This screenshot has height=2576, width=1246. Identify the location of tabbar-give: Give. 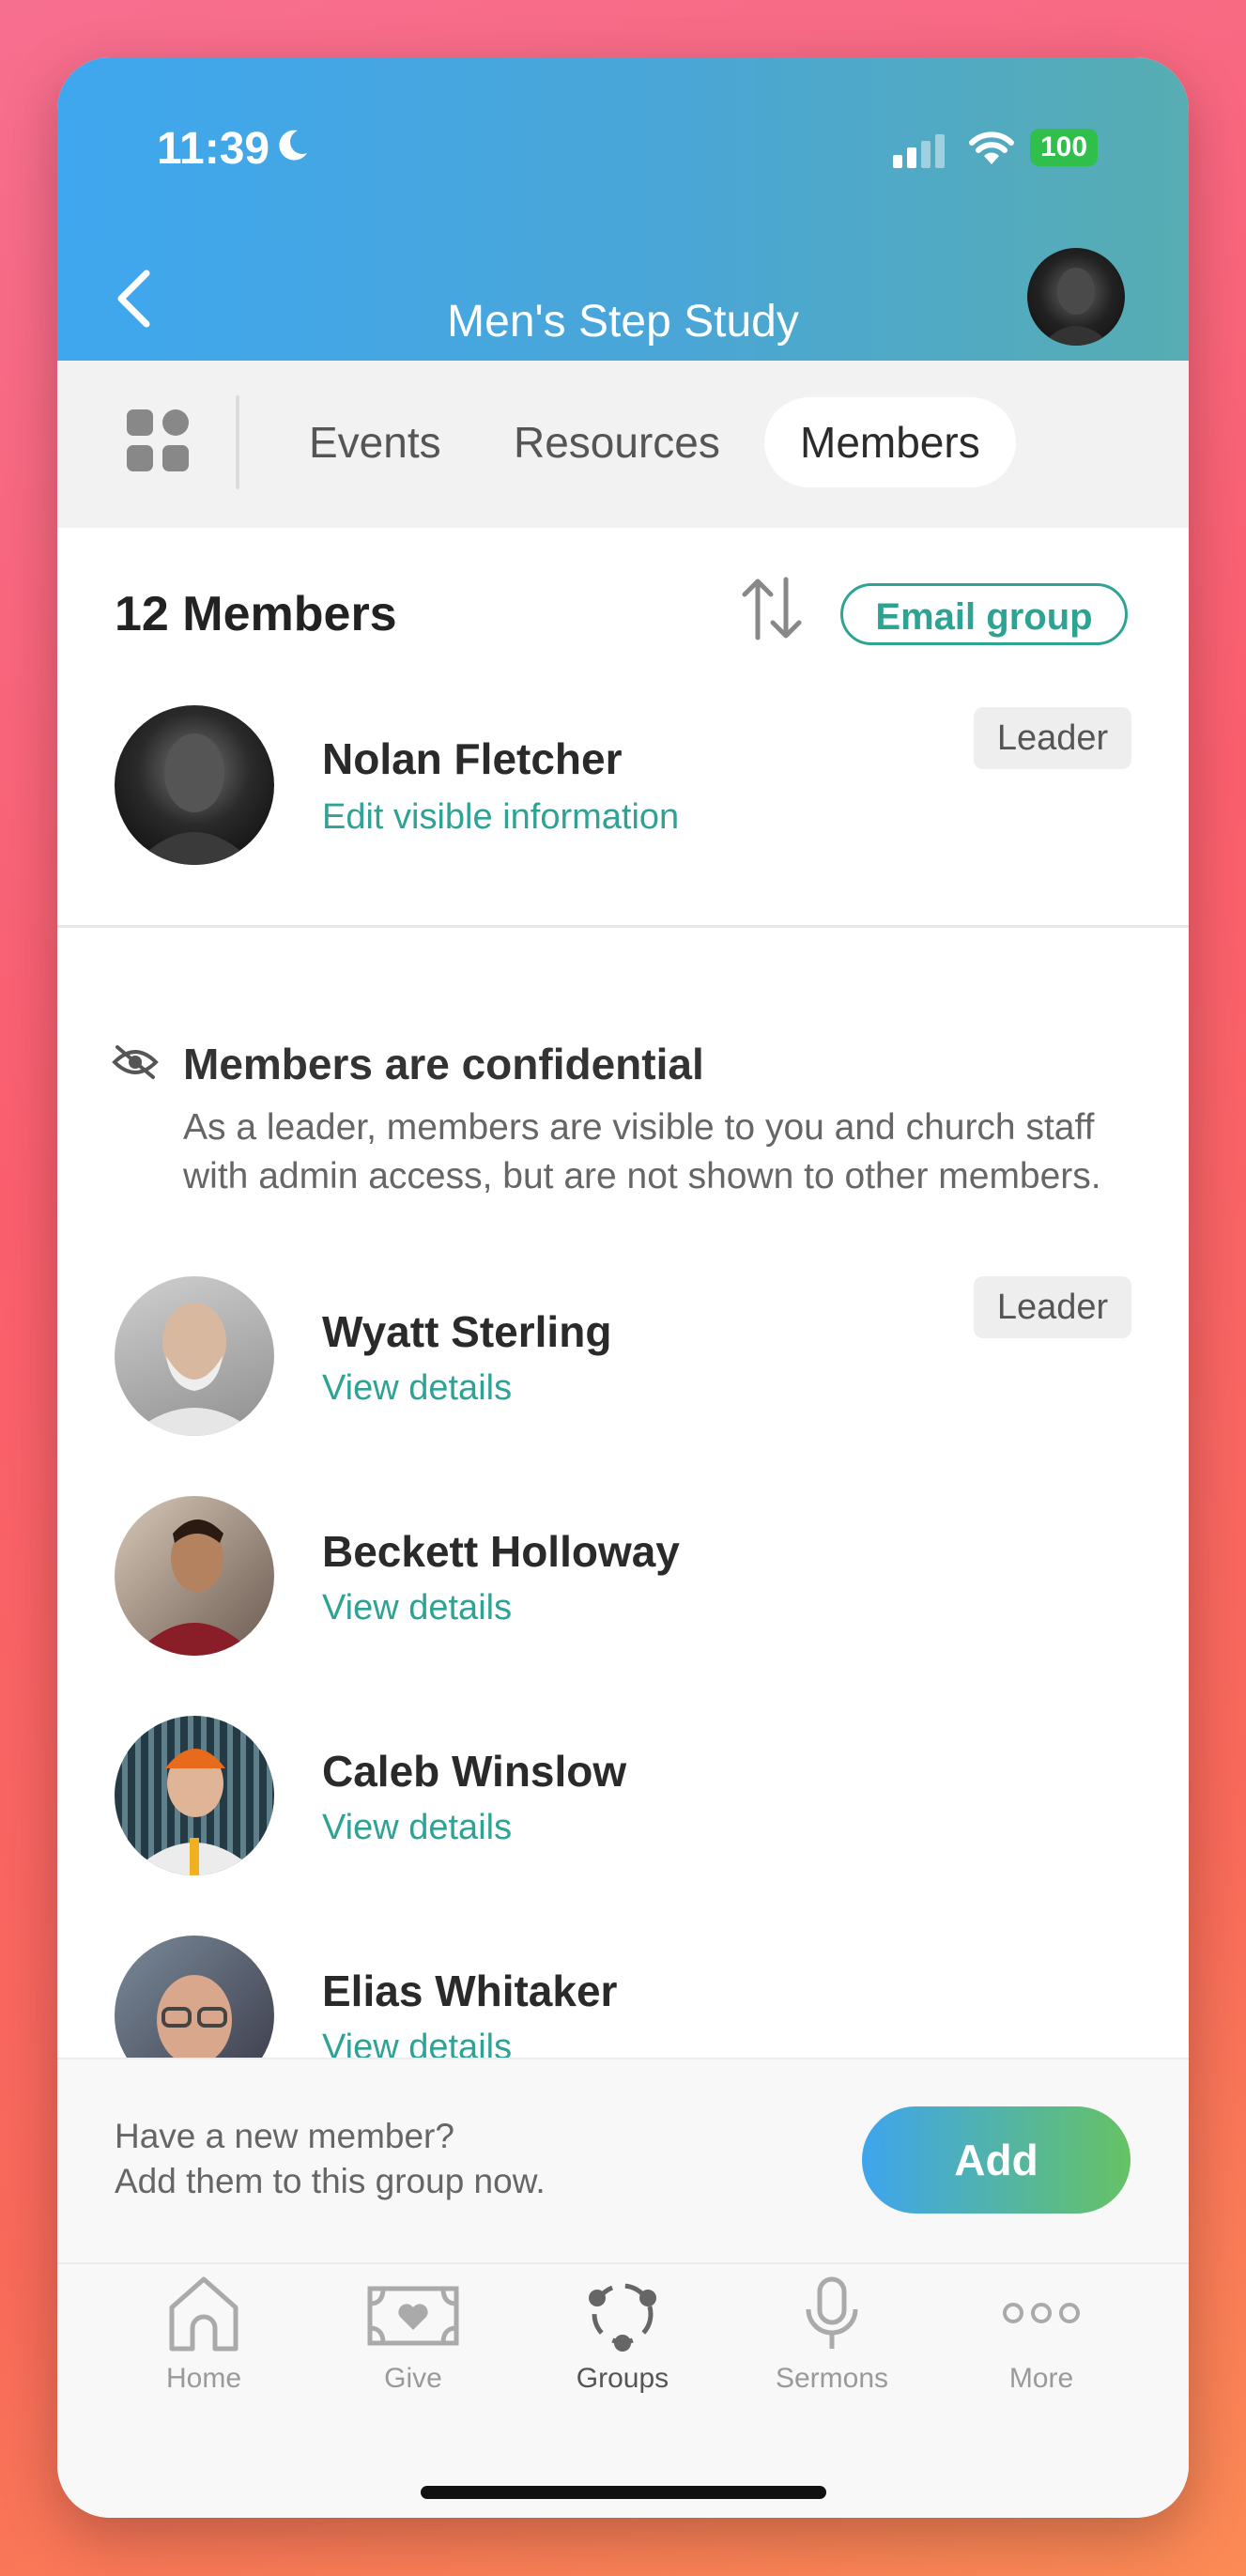
(413, 2335).